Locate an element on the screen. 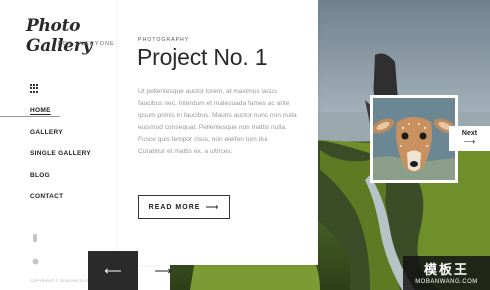 Image resolution: width=490 pixels, height=290 pixels. logo: Photo Gallery is located at coordinates (78, 36).